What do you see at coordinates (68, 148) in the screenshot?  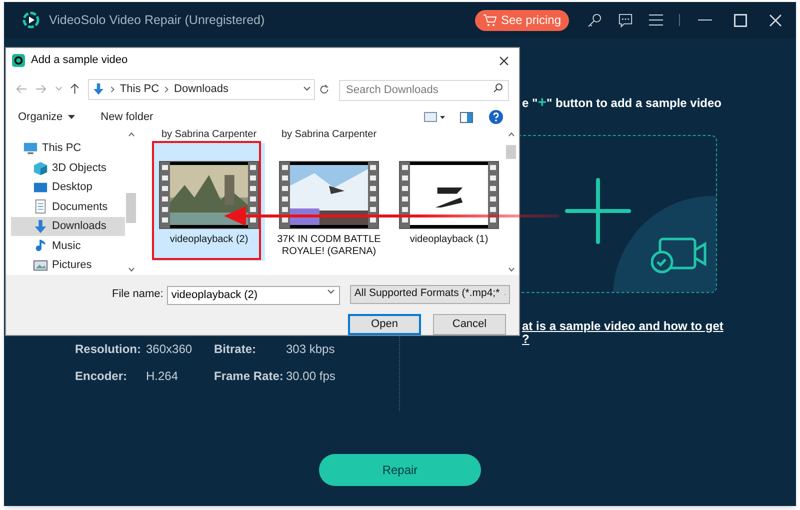 I see `nav-item: This PC` at bounding box center [68, 148].